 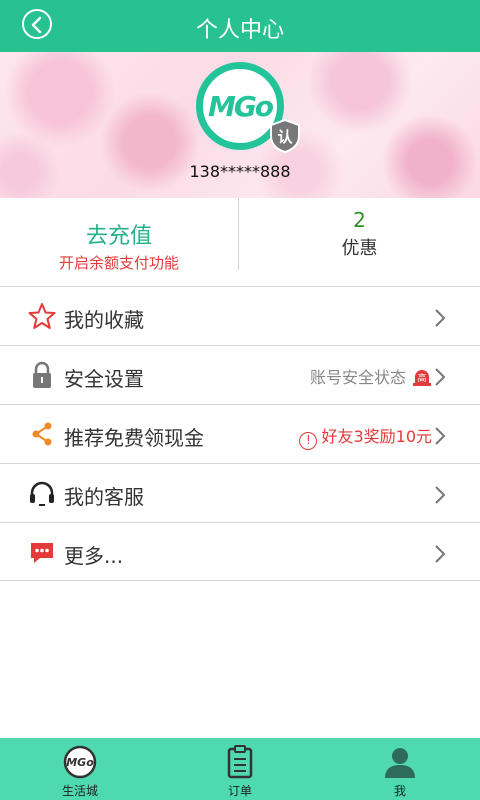 What do you see at coordinates (240, 315) in the screenshot?
I see `menu-item-favorites: 我的收藏` at bounding box center [240, 315].